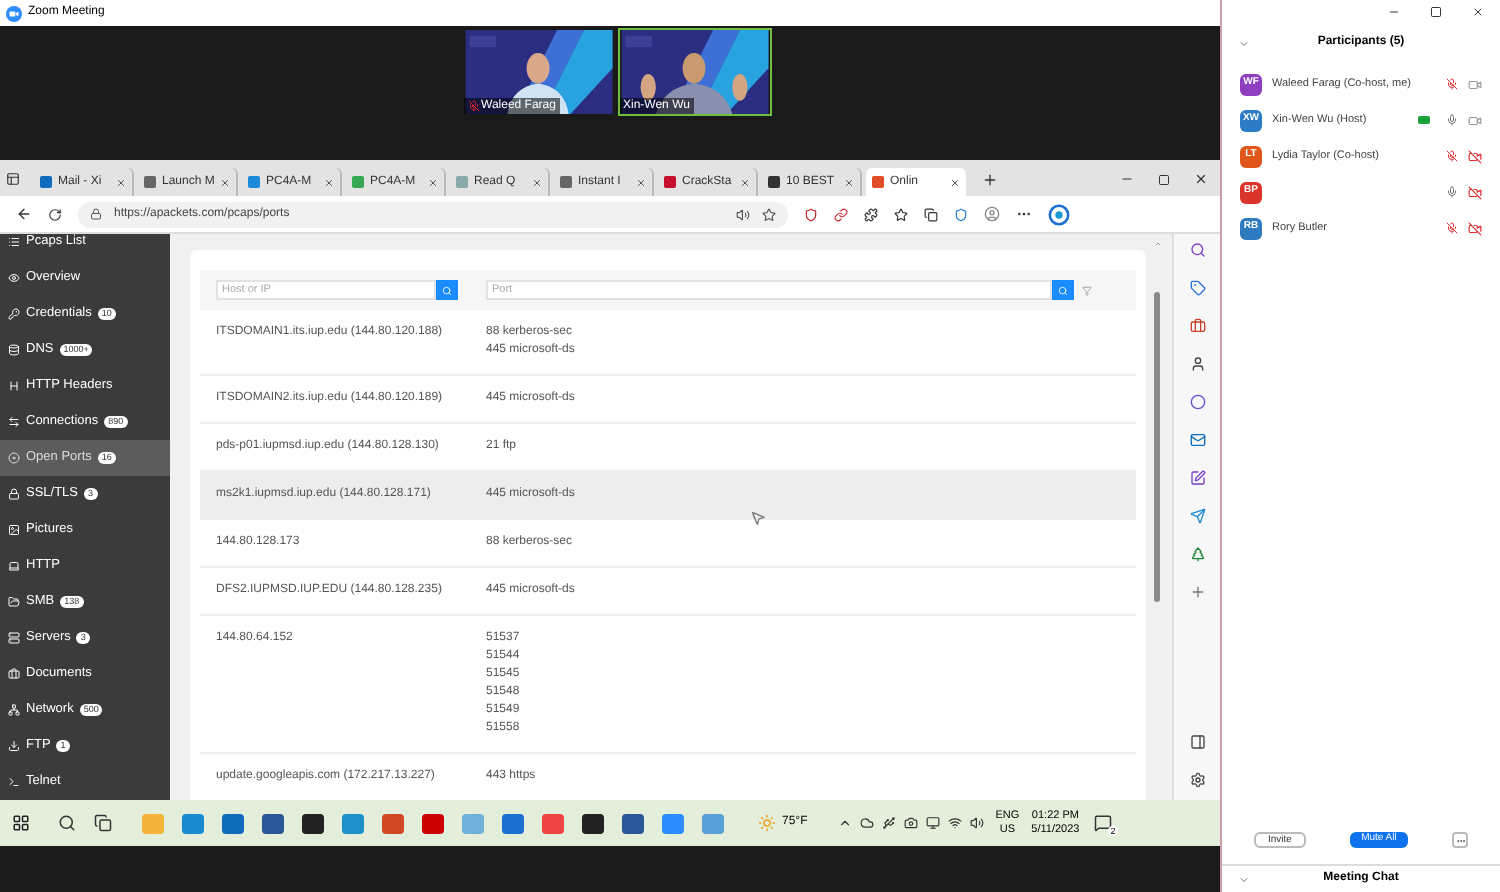  I want to click on puzzle-icon, so click(871, 214).